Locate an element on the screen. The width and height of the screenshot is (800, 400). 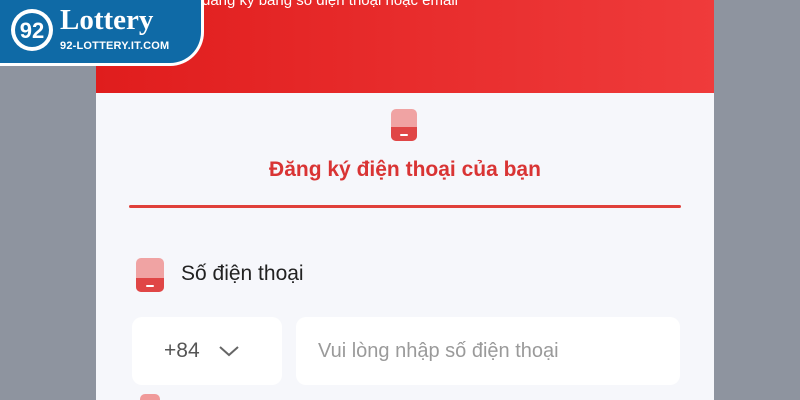
header-subtitle: đăng ký bằng số điện thoại hoặc email is located at coordinates (330, 4).